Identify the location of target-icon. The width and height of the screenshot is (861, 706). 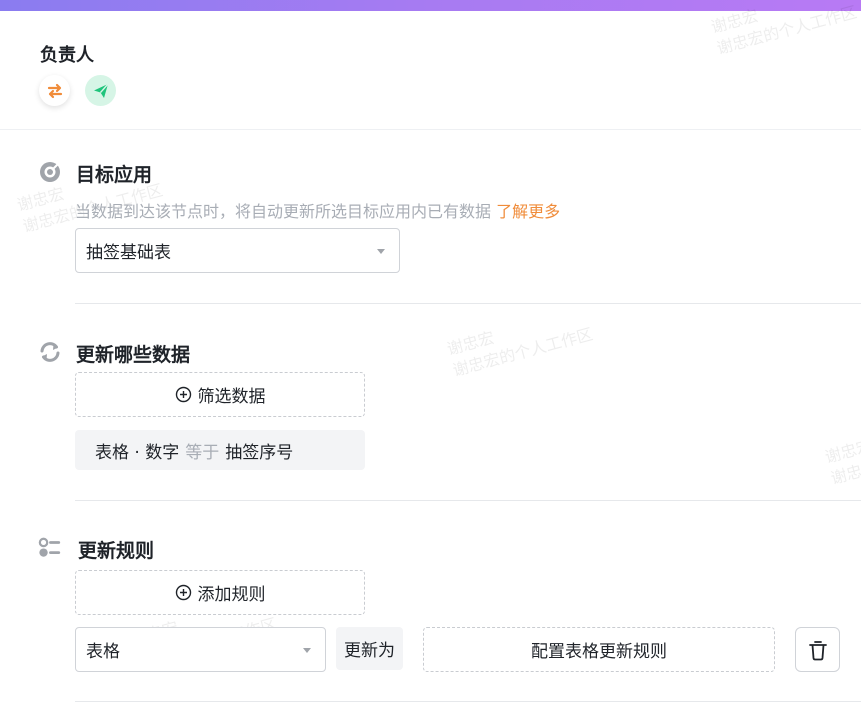
(50, 172).